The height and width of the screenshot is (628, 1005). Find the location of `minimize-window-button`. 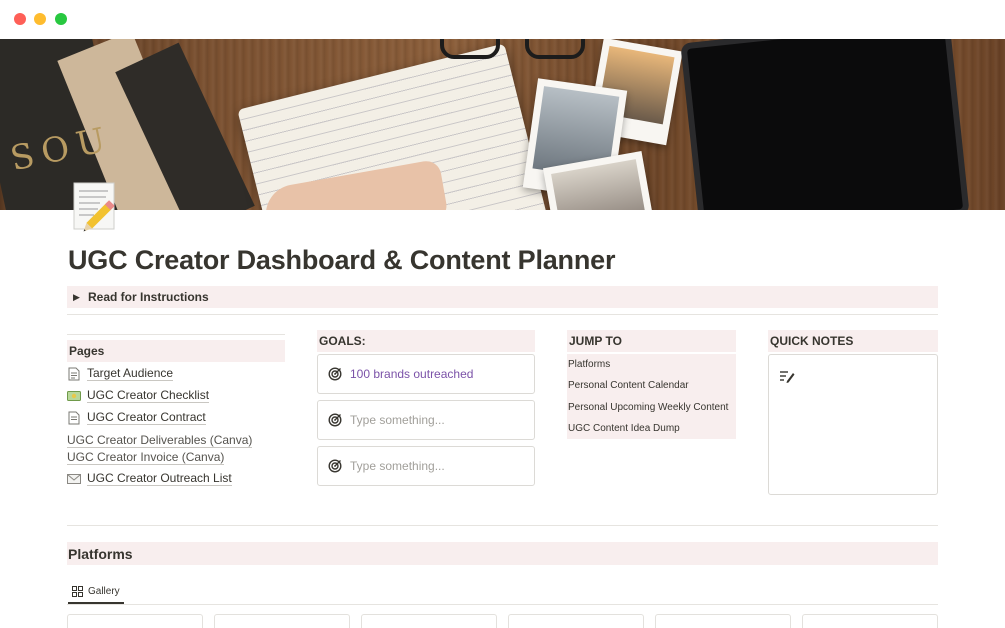

minimize-window-button is located at coordinates (40, 19).